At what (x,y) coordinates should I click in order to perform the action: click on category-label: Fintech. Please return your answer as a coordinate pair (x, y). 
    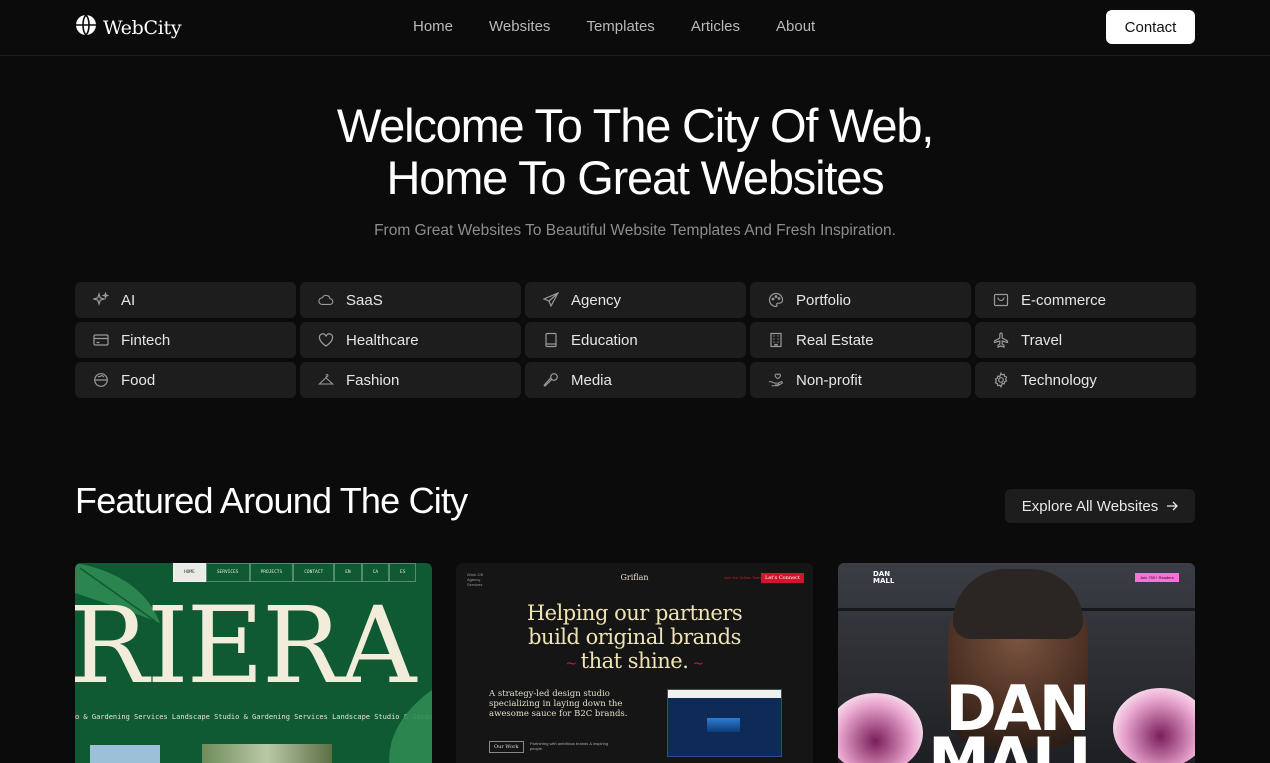
    Looking at the image, I should click on (146, 340).